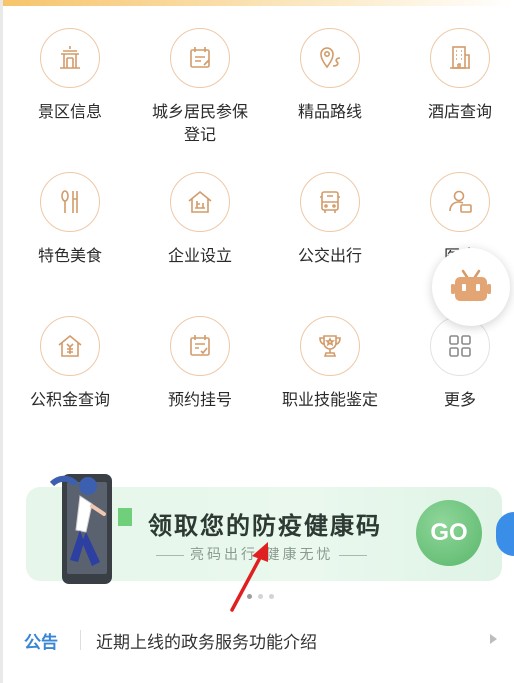 The height and width of the screenshot is (683, 514). Describe the element at coordinates (200, 346) in the screenshot. I see `appointment-calendar-icon` at that location.